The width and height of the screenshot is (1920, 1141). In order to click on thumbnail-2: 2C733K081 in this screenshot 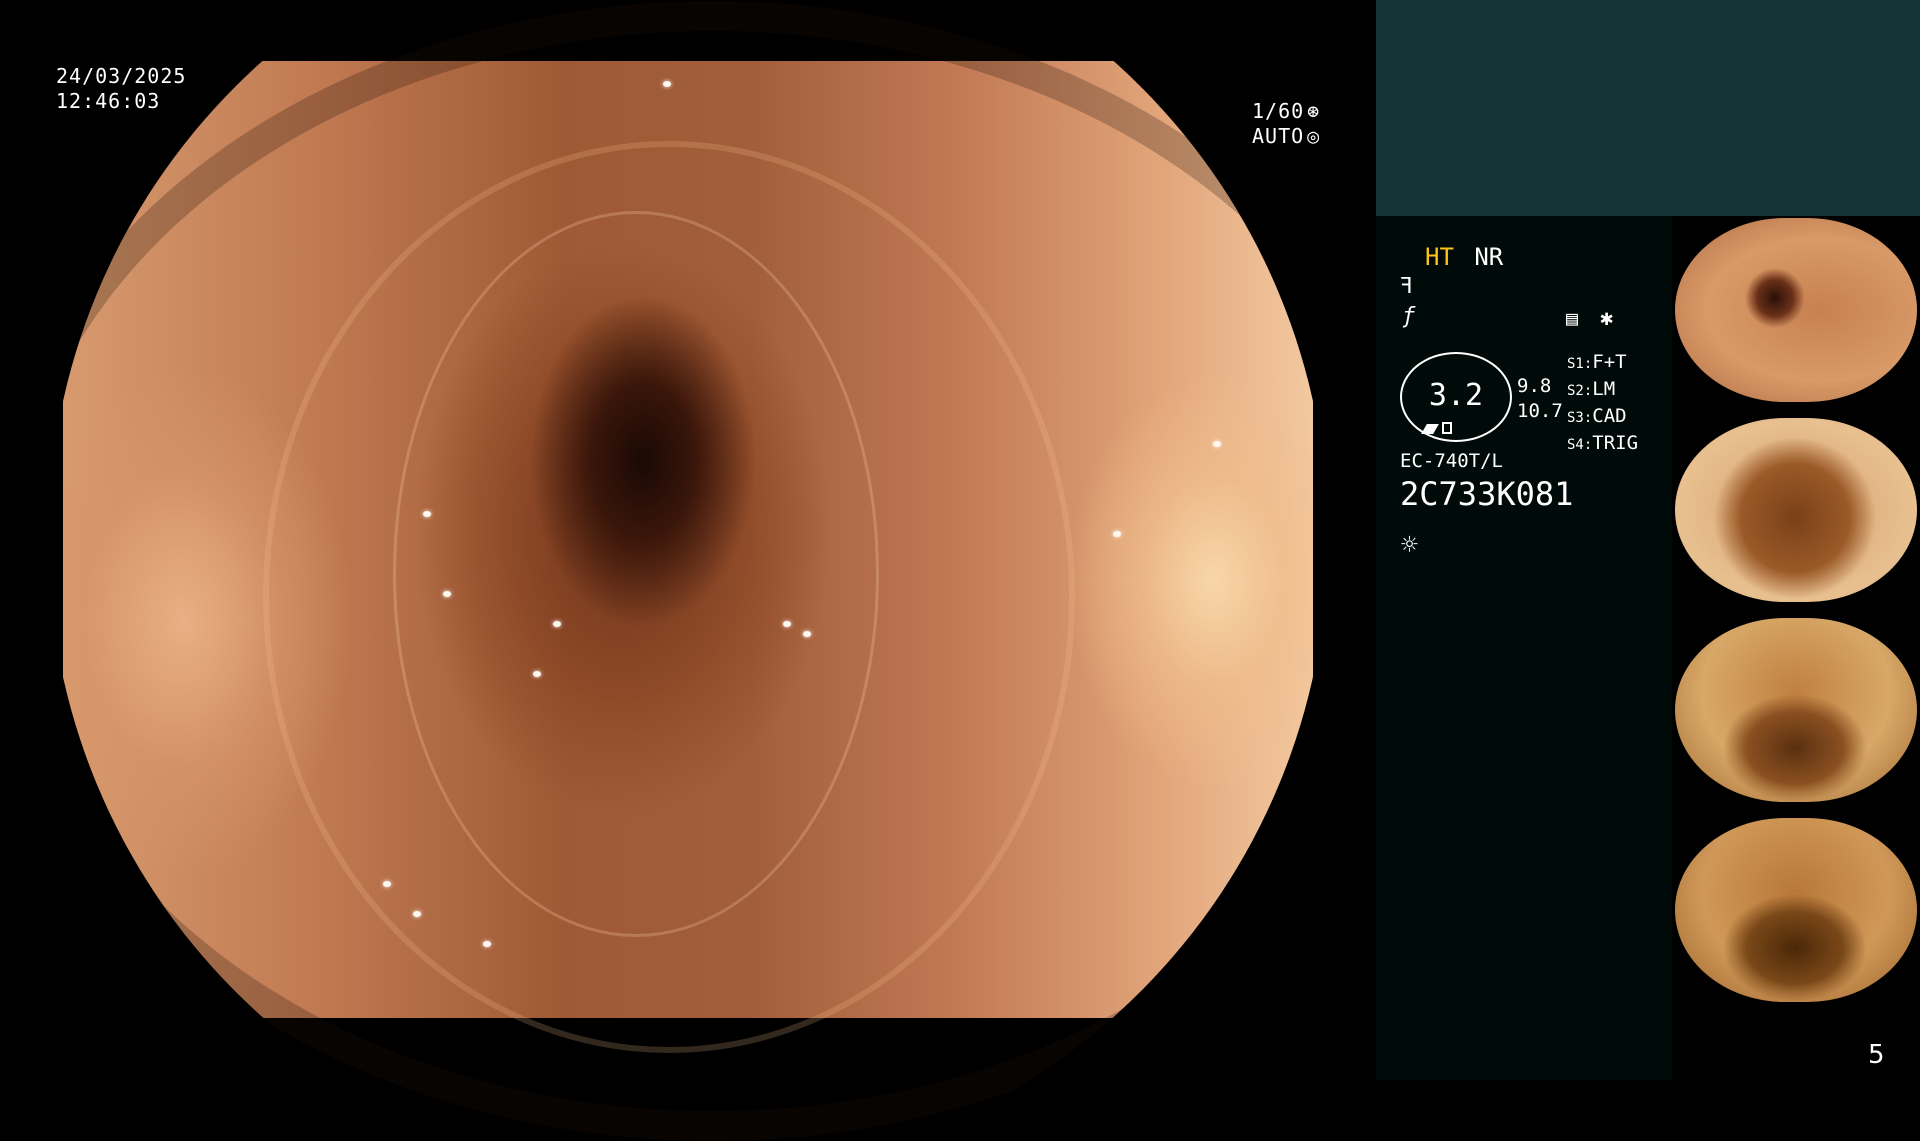, I will do `click(1796, 510)`.